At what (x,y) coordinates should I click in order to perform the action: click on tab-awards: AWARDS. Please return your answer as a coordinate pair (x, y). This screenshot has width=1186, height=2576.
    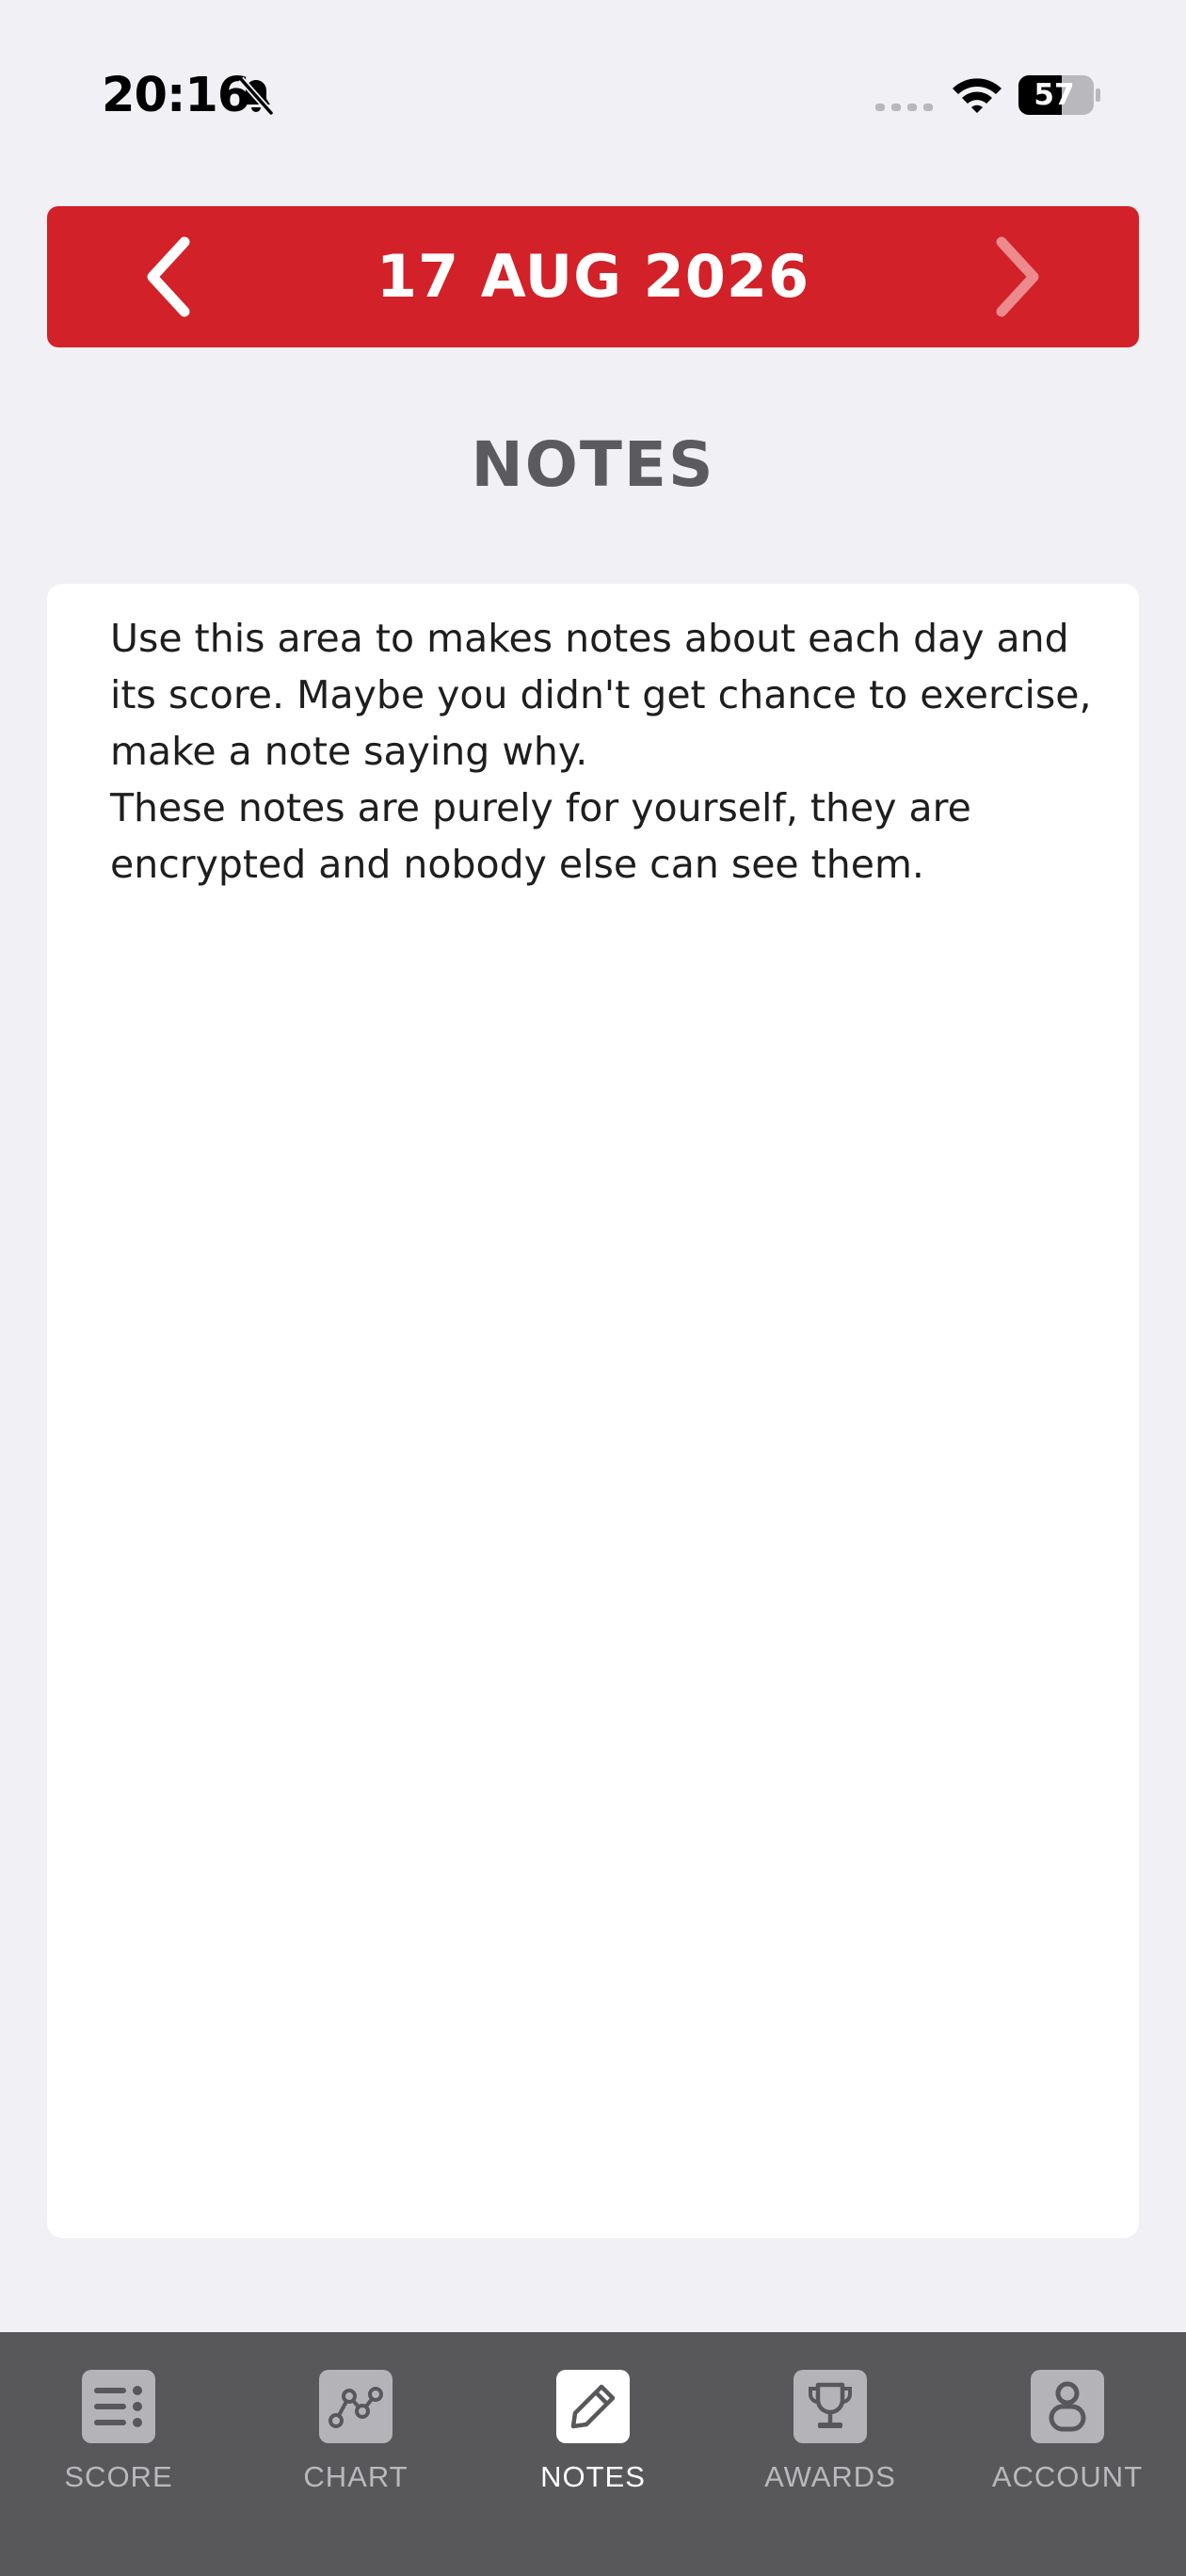
    Looking at the image, I should click on (830, 2422).